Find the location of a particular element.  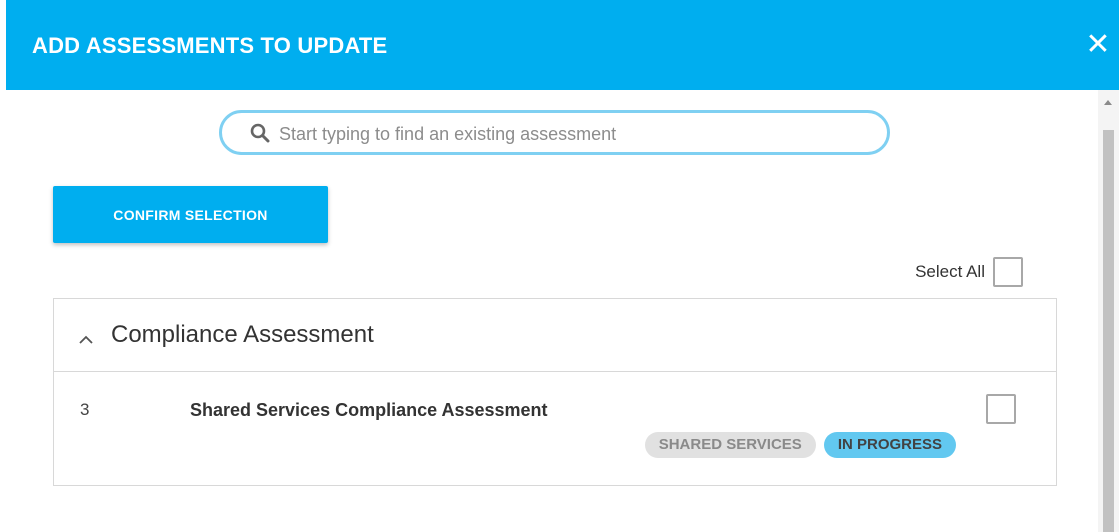

assessment-row-checkbox-wrap is located at coordinates (1001, 409).